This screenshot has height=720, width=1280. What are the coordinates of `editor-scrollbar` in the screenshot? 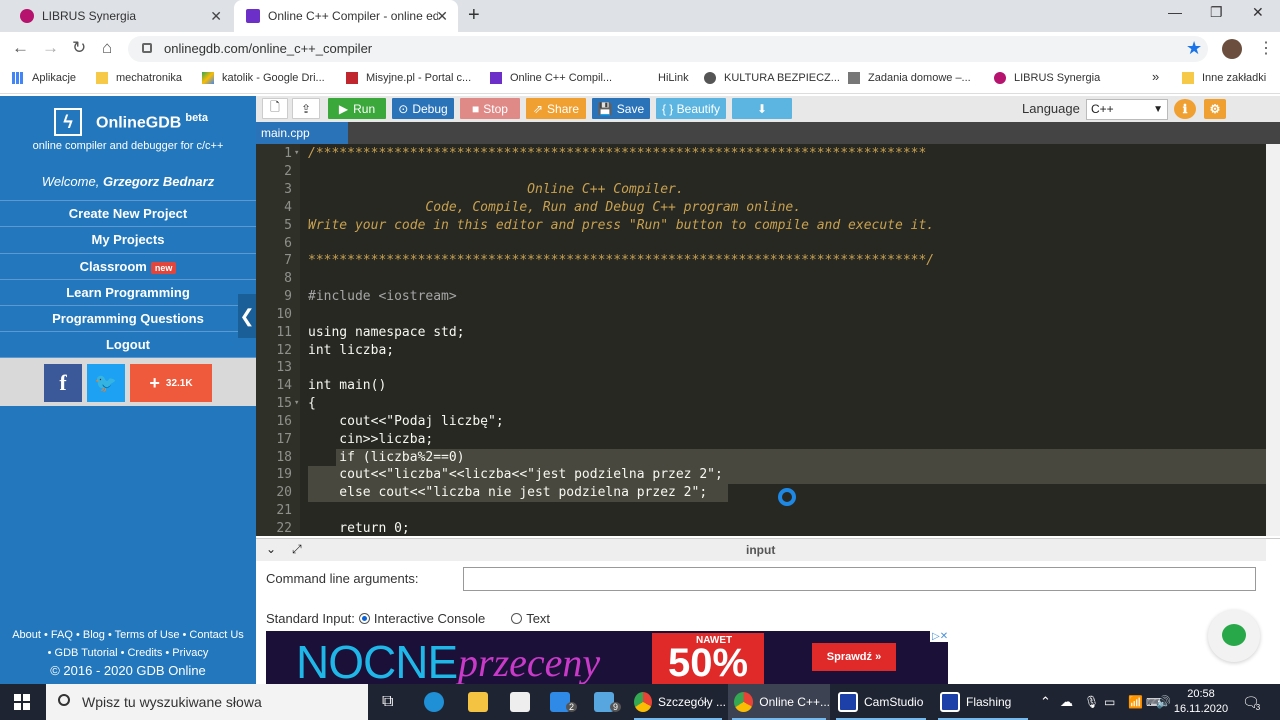 It's located at (1273, 340).